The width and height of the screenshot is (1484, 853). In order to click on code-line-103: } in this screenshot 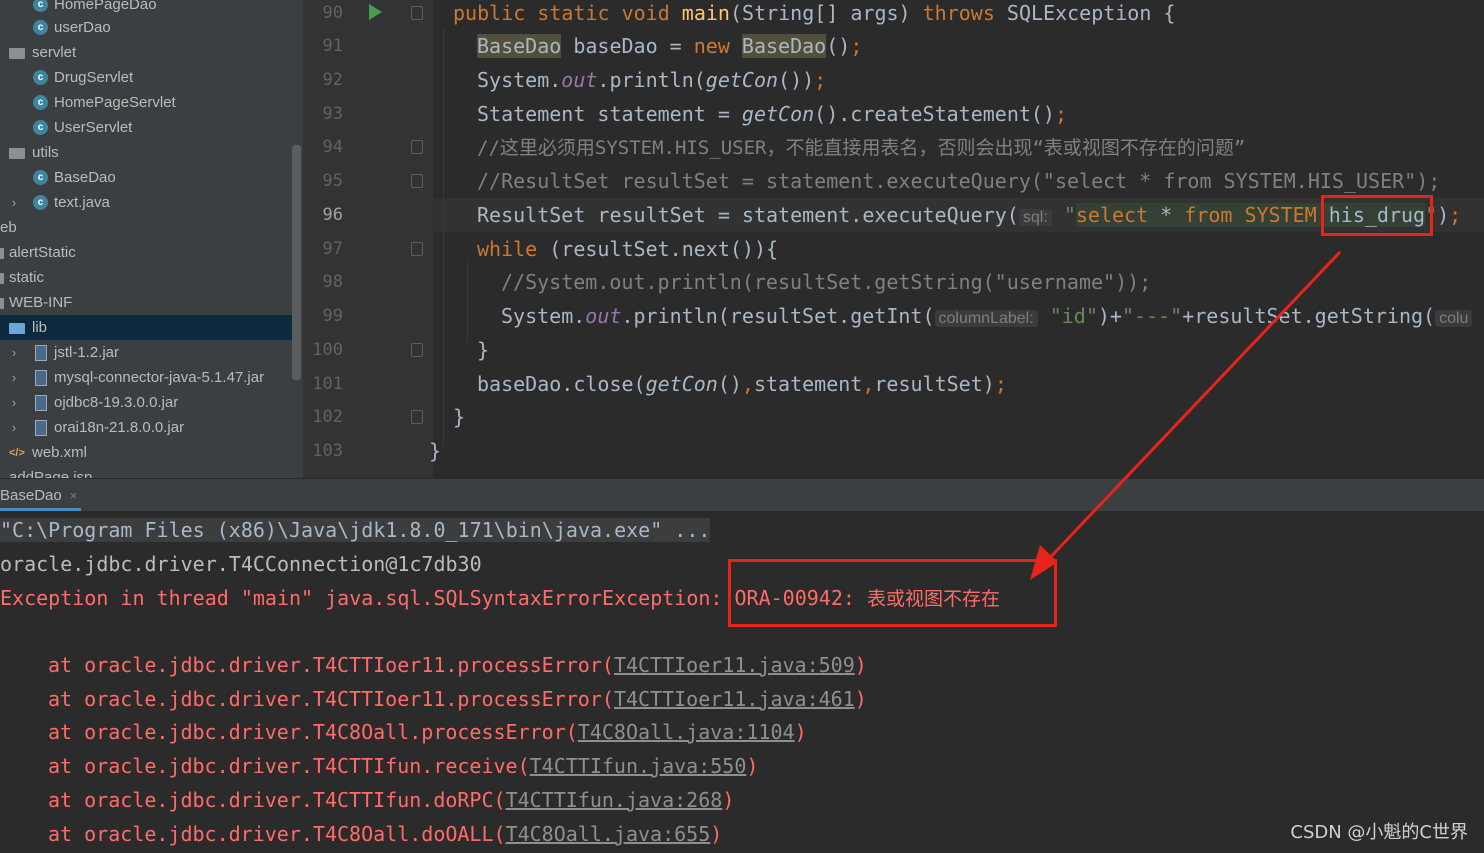, I will do `click(435, 455)`.